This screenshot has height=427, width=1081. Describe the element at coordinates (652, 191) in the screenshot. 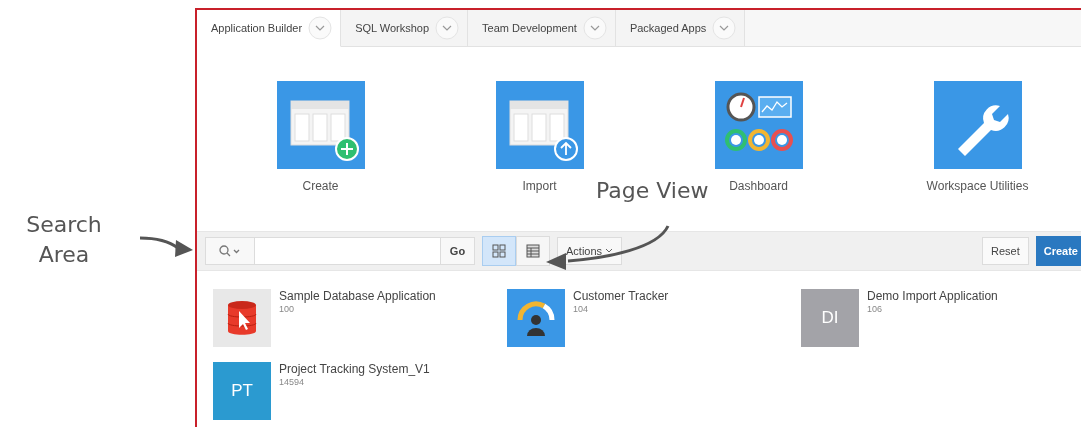

I see `callout-text: Page View` at that location.